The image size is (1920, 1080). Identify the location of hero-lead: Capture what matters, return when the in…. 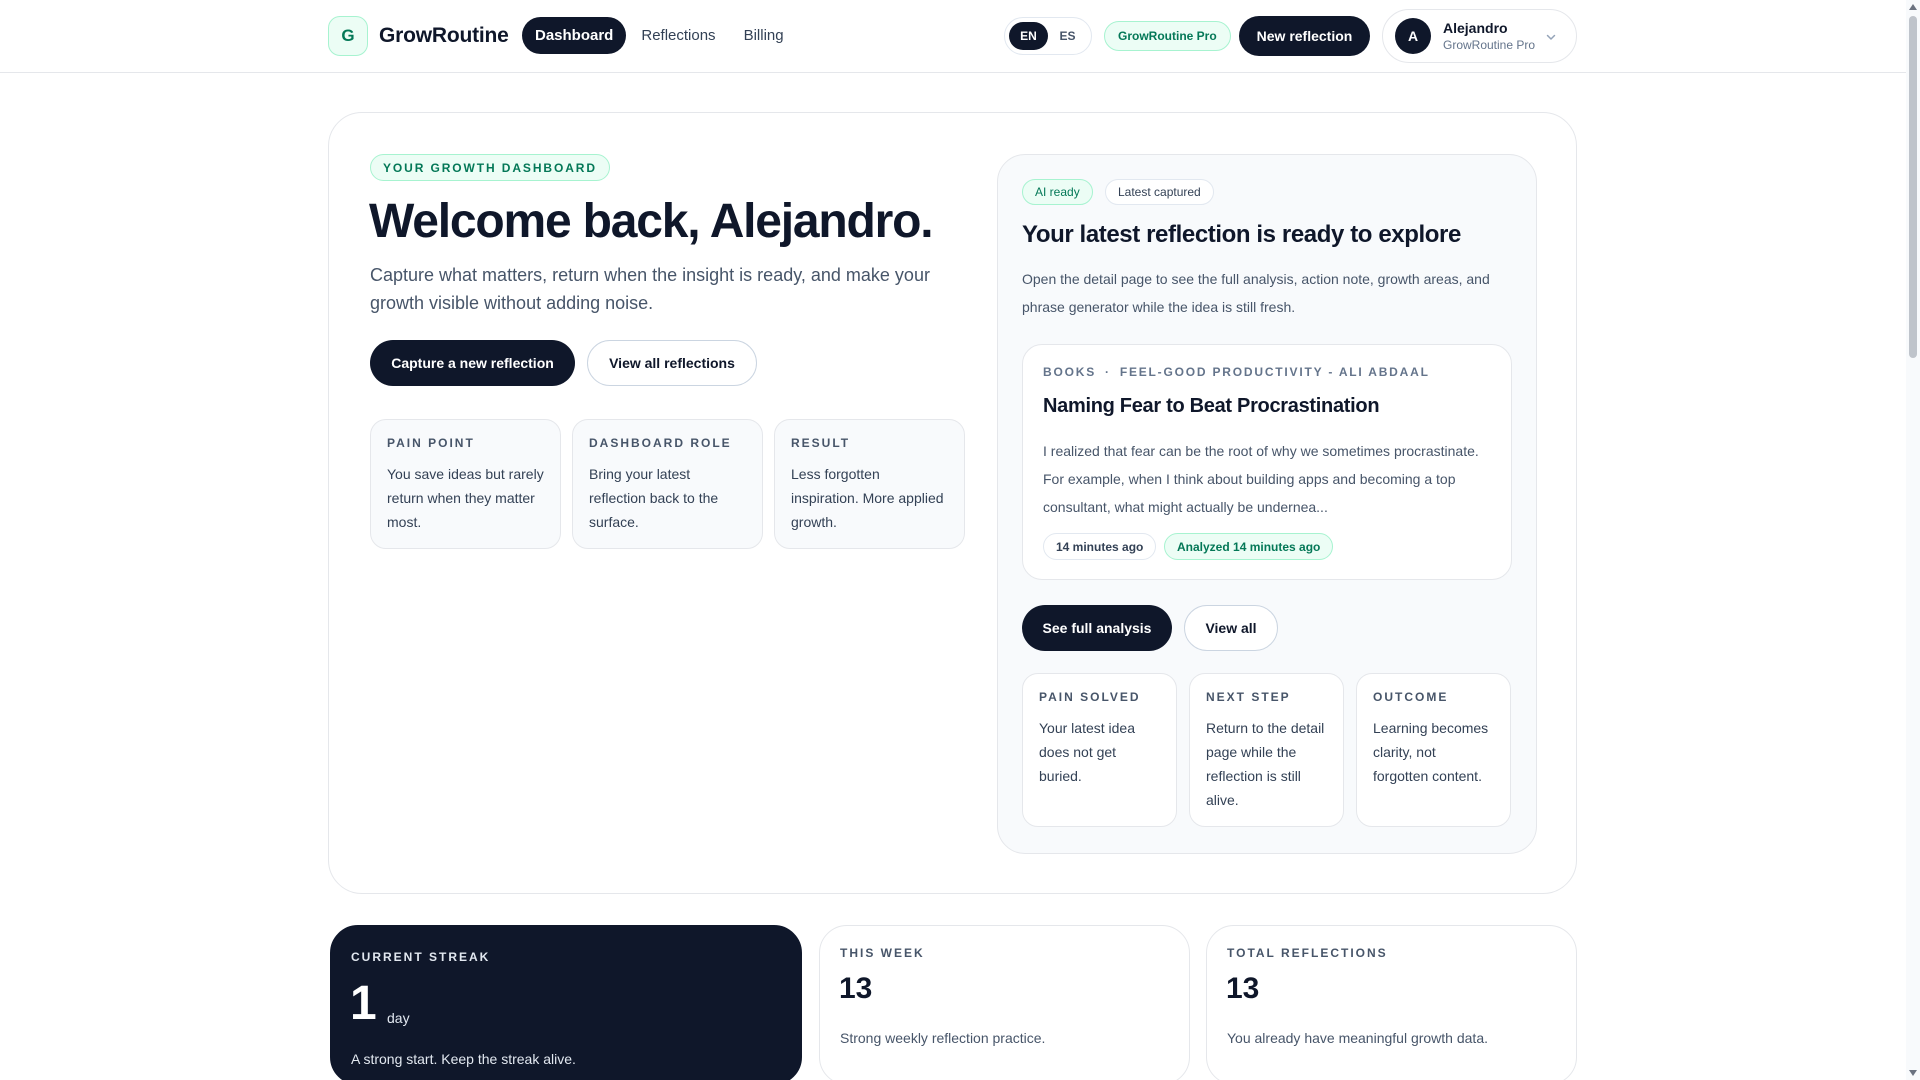
(650, 289).